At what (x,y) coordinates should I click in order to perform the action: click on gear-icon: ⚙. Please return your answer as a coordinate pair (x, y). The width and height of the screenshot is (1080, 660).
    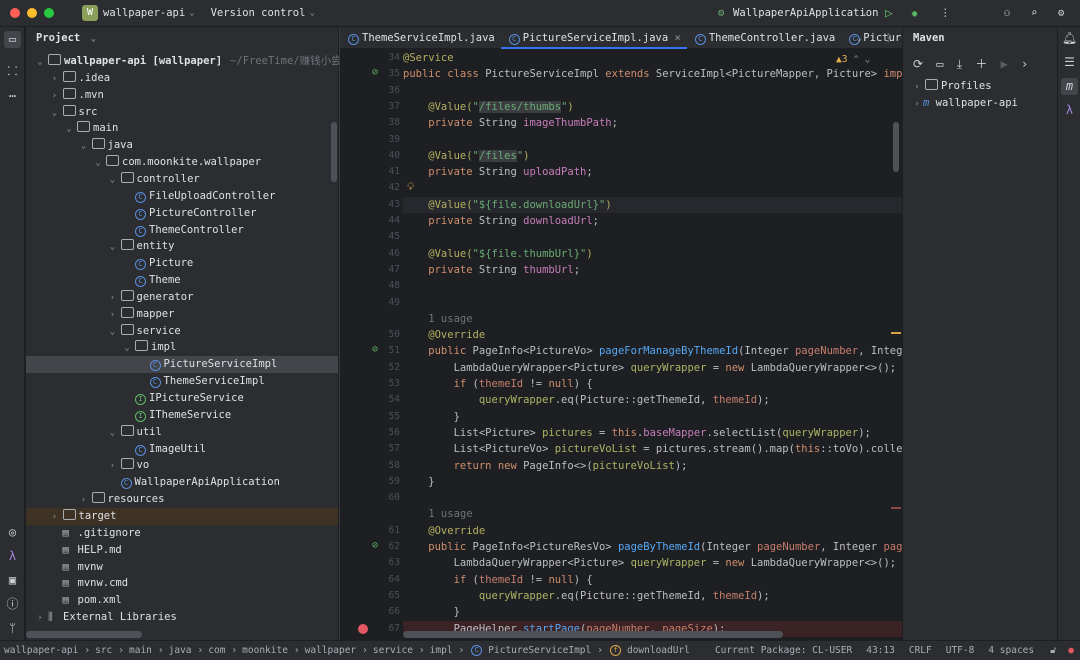
    Looking at the image, I should click on (1061, 13).